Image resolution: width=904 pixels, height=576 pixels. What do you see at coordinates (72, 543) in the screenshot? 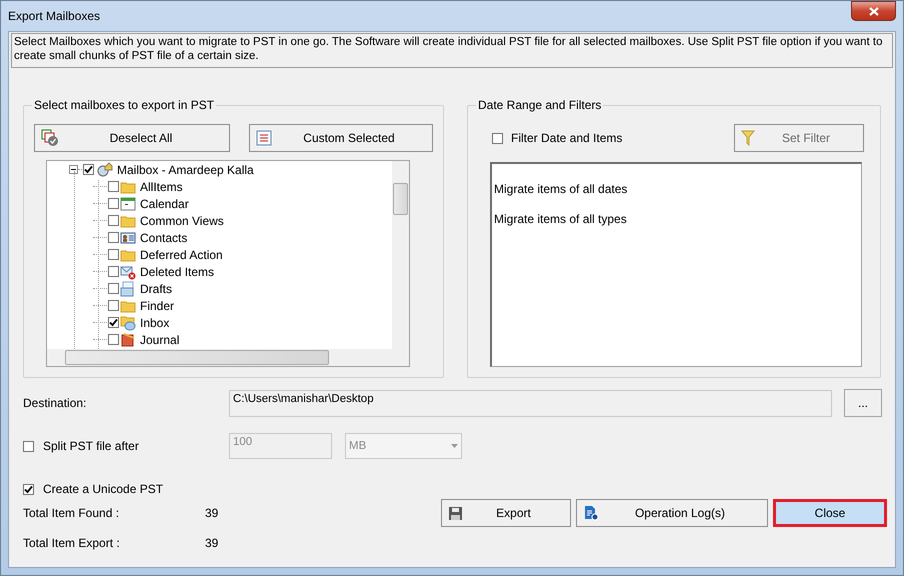
I see `total-label: Total Item Export :` at bounding box center [72, 543].